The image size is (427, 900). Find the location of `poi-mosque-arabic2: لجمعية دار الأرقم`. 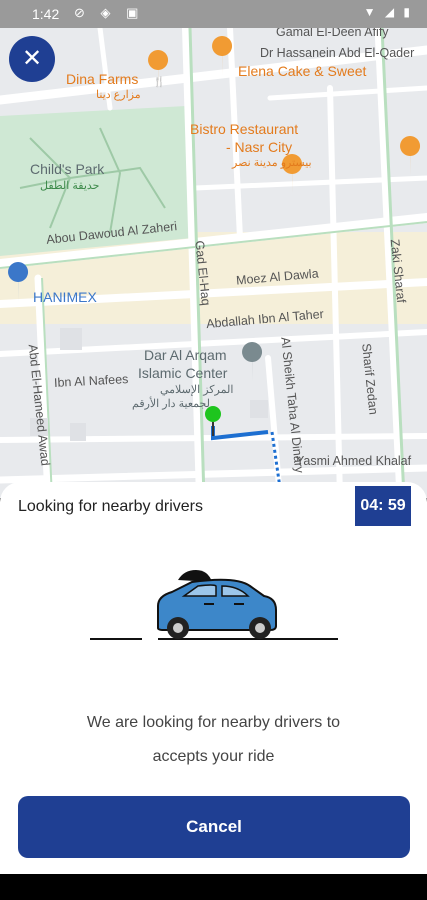

poi-mosque-arabic2: لجمعية دار الأرقم is located at coordinates (171, 404).